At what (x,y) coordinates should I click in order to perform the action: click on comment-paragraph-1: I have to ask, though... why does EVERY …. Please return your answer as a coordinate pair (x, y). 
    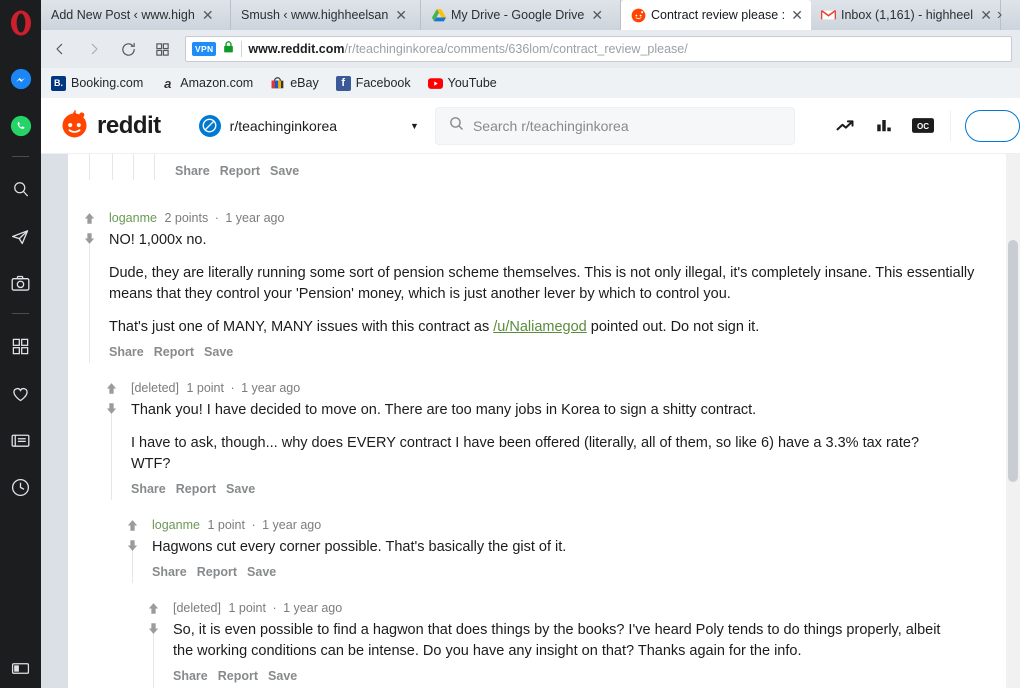
    Looking at the image, I should click on (525, 453).